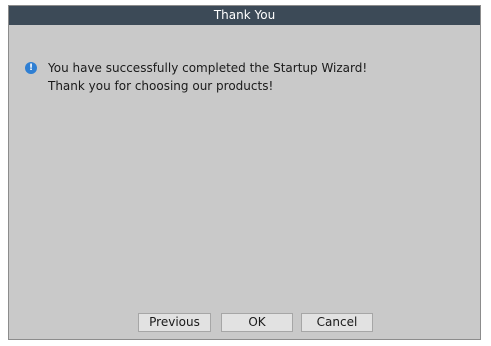 The height and width of the screenshot is (346, 491). Describe the element at coordinates (174, 322) in the screenshot. I see `previous-button: Previous` at that location.